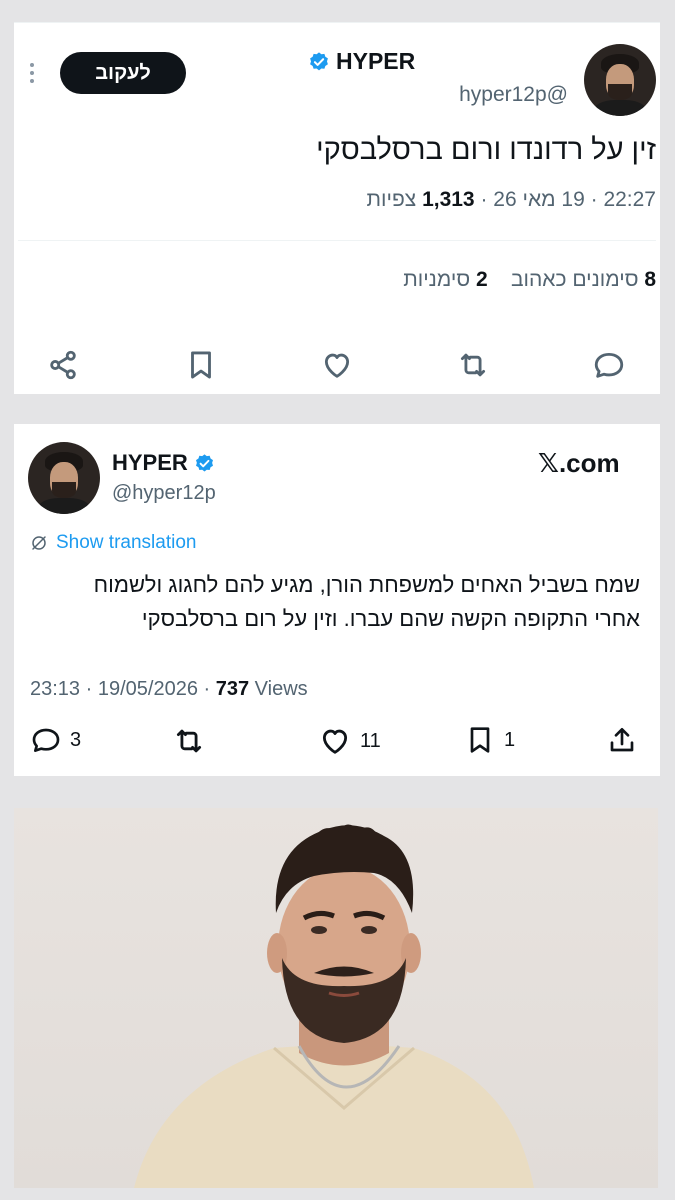 This screenshot has height=1200, width=675. What do you see at coordinates (370, 740) in the screenshot?
I see `like-count: 11` at bounding box center [370, 740].